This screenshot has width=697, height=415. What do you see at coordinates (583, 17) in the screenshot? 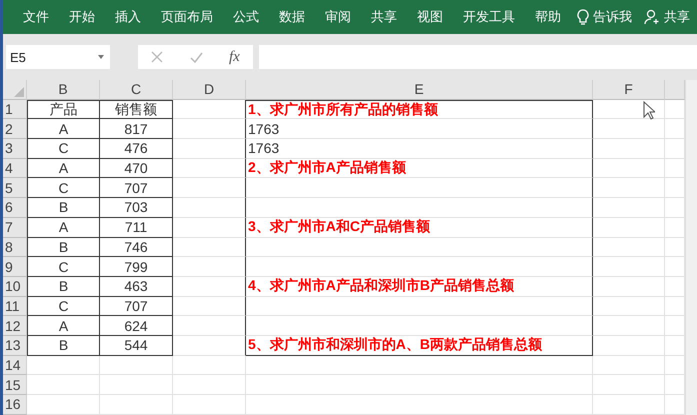
I see `lightbulb-icon` at bounding box center [583, 17].